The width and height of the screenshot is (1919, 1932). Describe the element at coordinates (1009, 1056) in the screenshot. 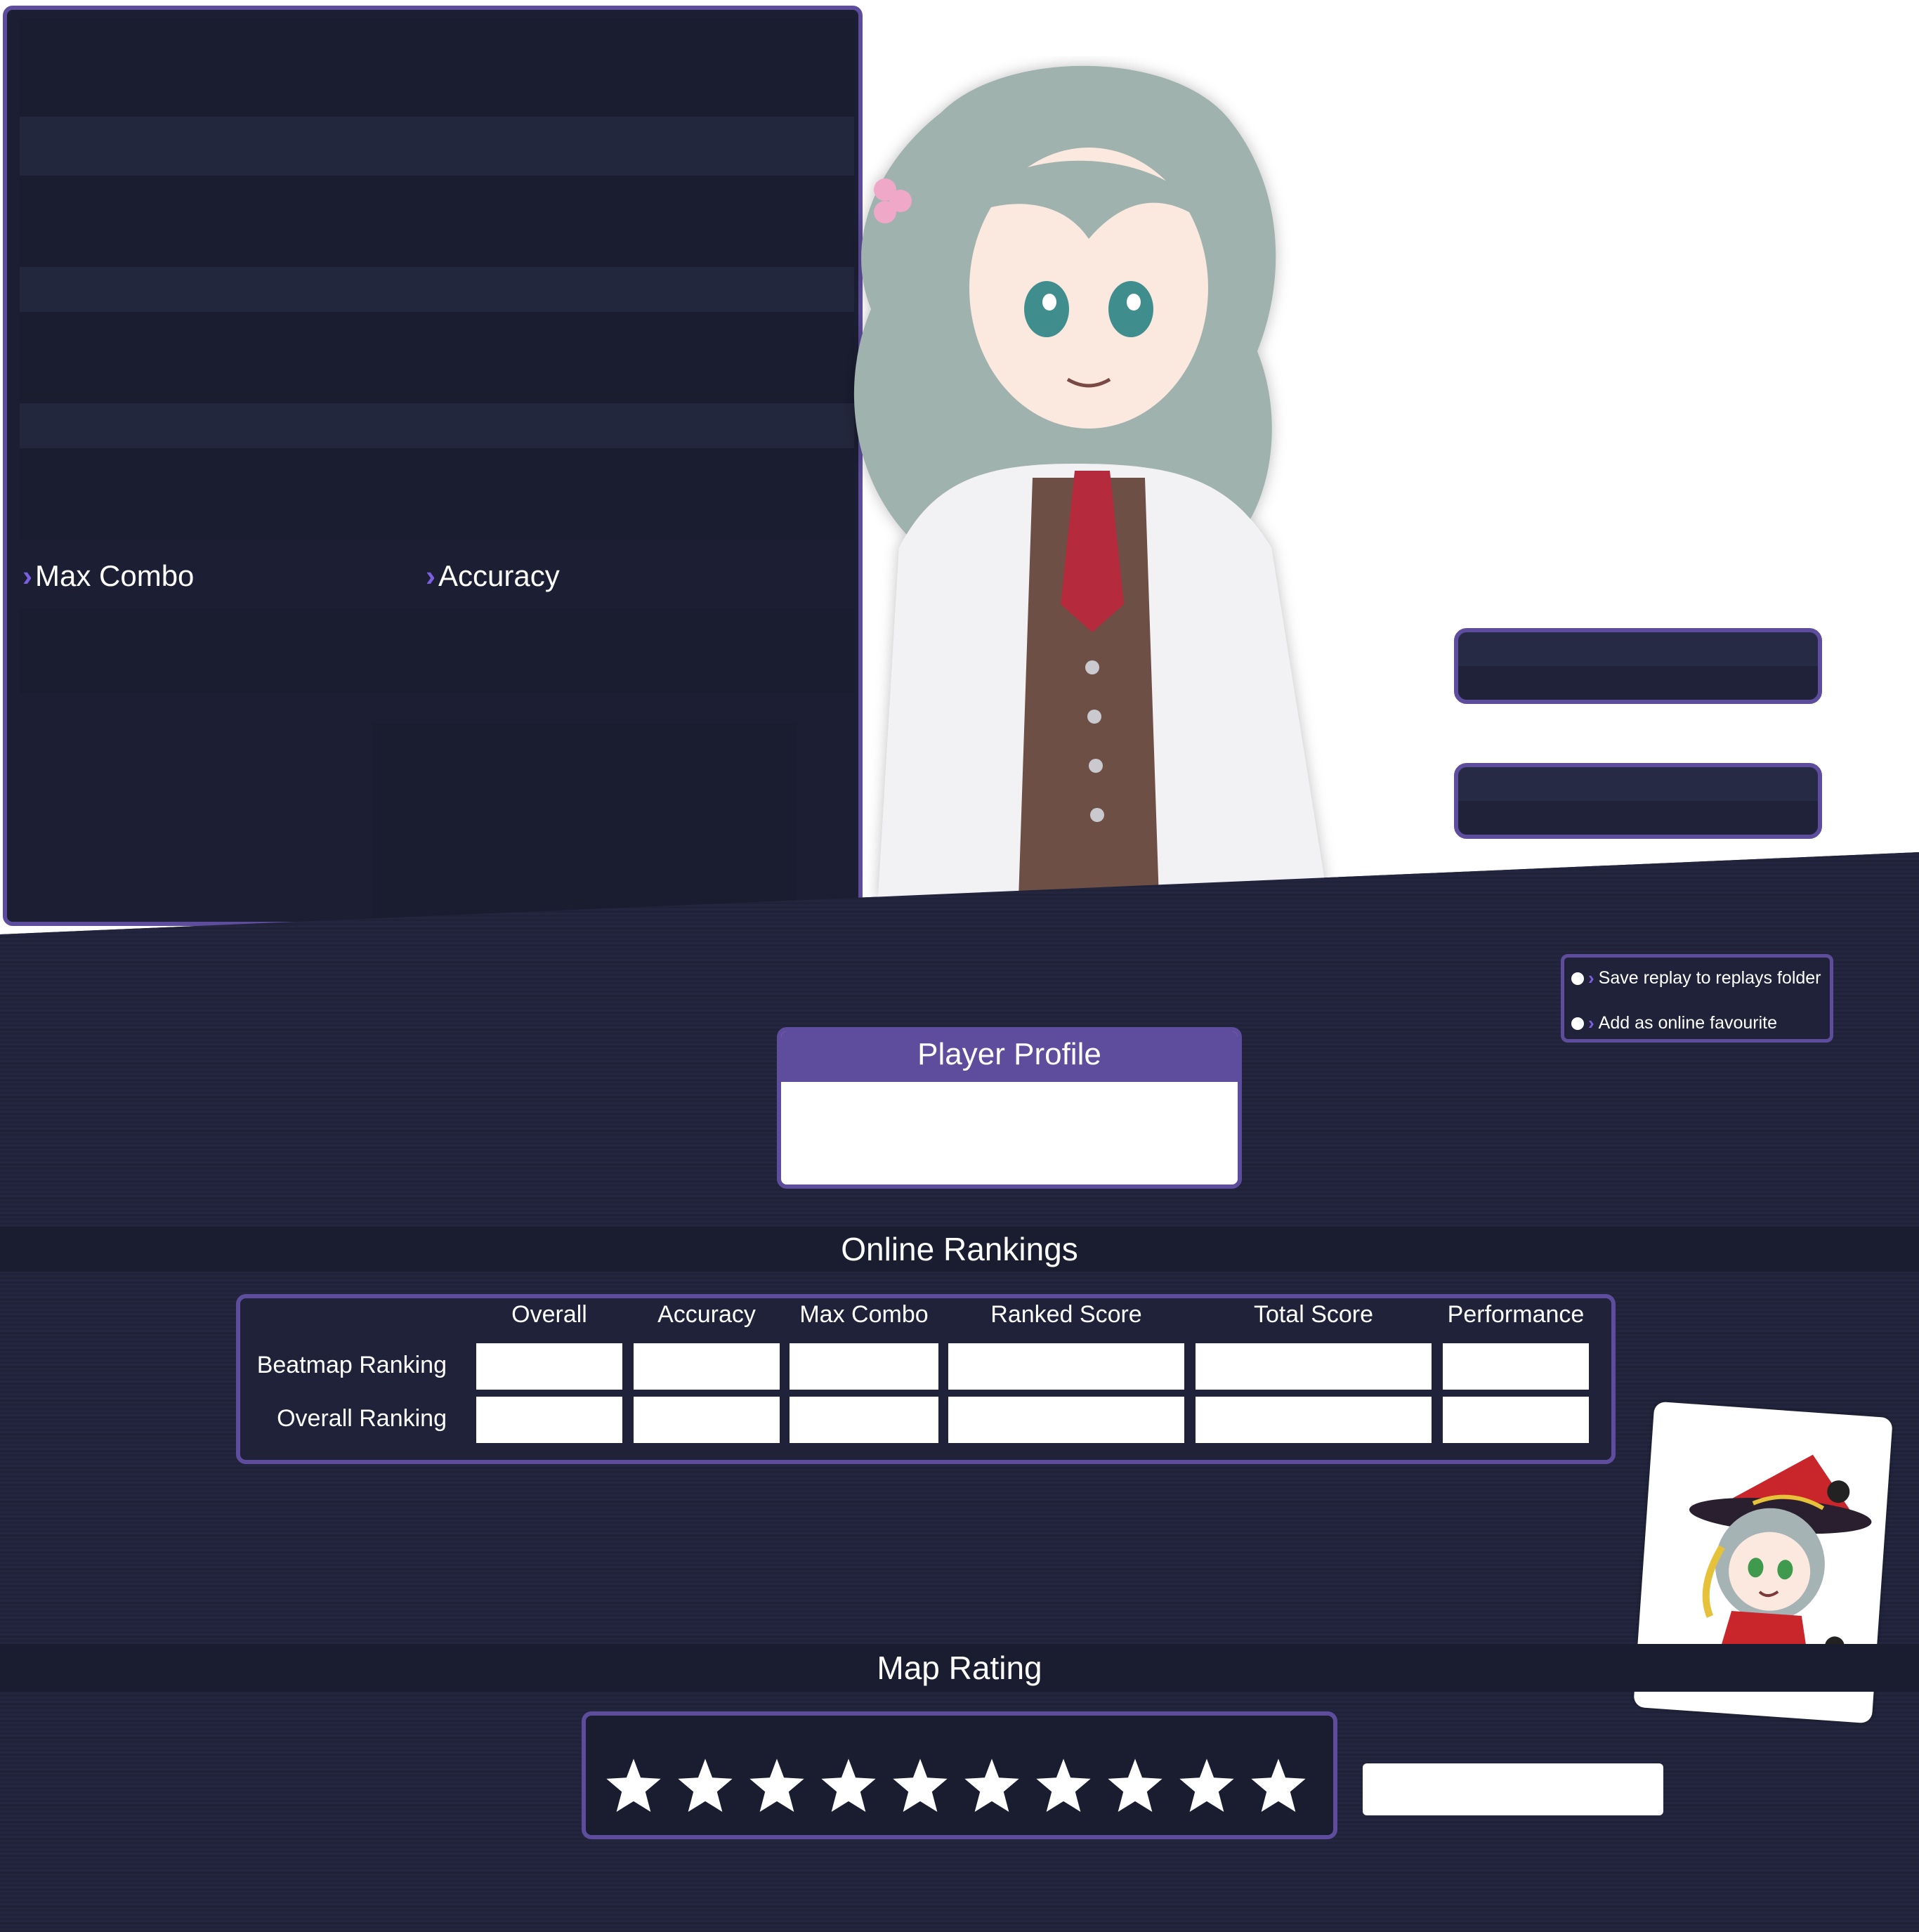

I see `player-profile-title: Player Profile` at that location.